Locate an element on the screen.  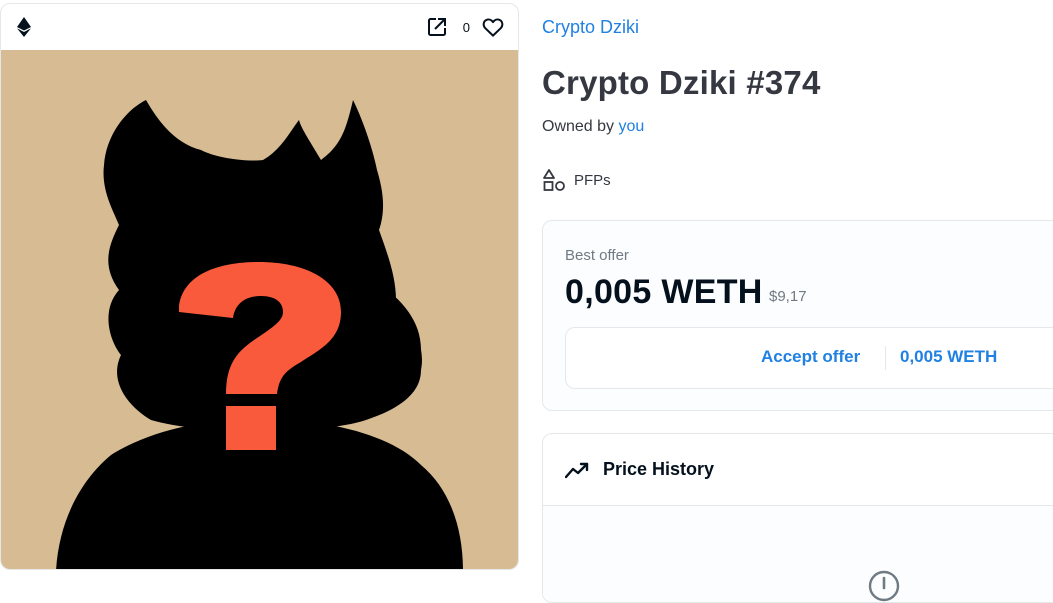
accept-offer-amount: 0,005 WETH is located at coordinates (948, 357).